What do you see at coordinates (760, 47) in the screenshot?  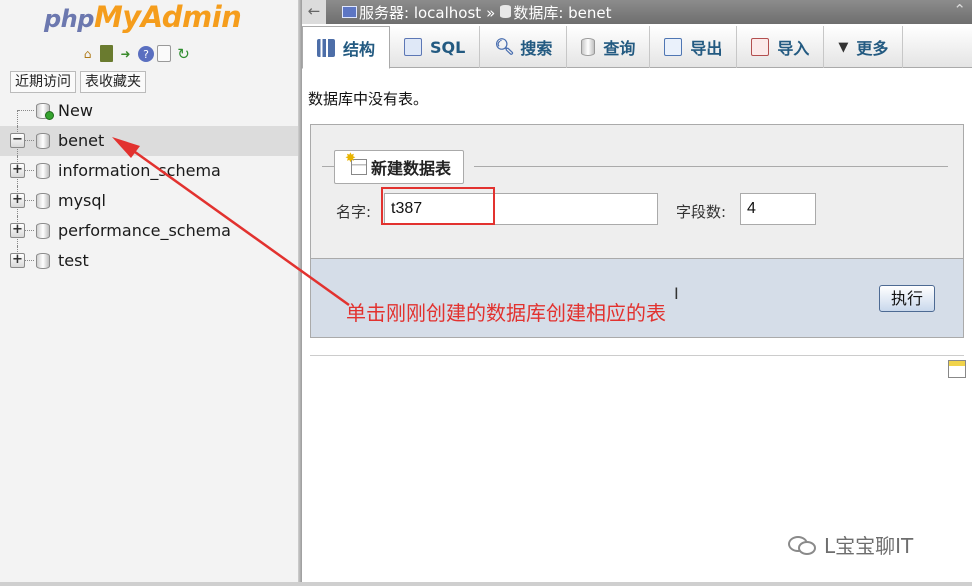 I see `import-icon` at bounding box center [760, 47].